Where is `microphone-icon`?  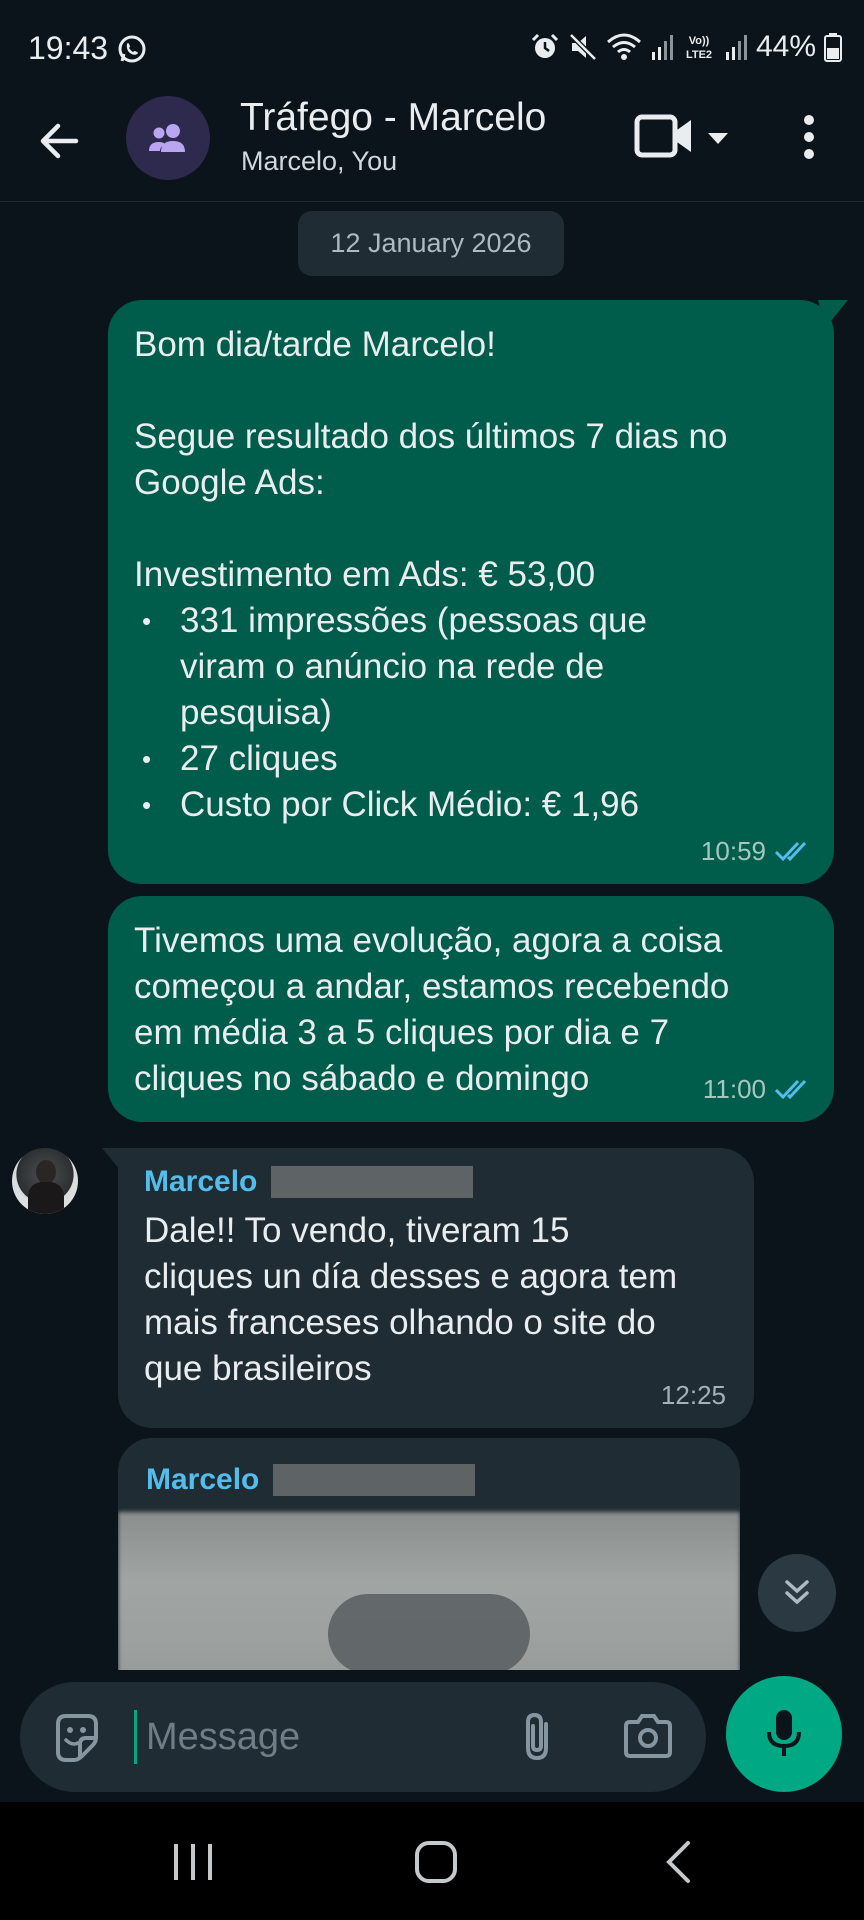 microphone-icon is located at coordinates (784, 1733).